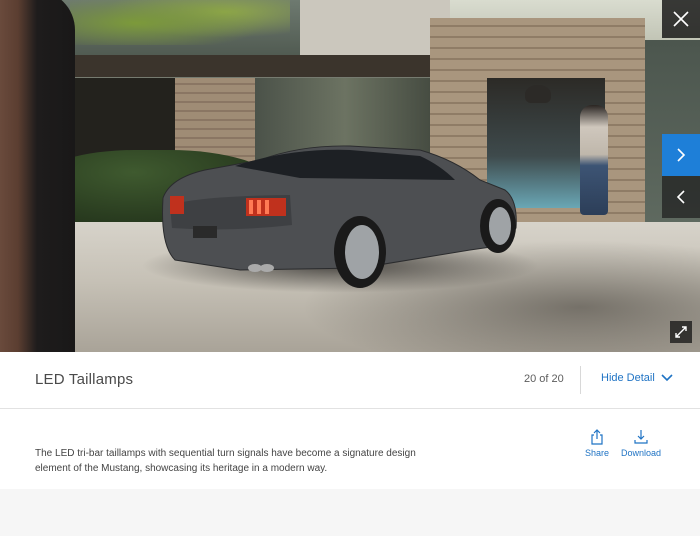  Describe the element at coordinates (641, 437) in the screenshot. I see `download-icon` at that location.